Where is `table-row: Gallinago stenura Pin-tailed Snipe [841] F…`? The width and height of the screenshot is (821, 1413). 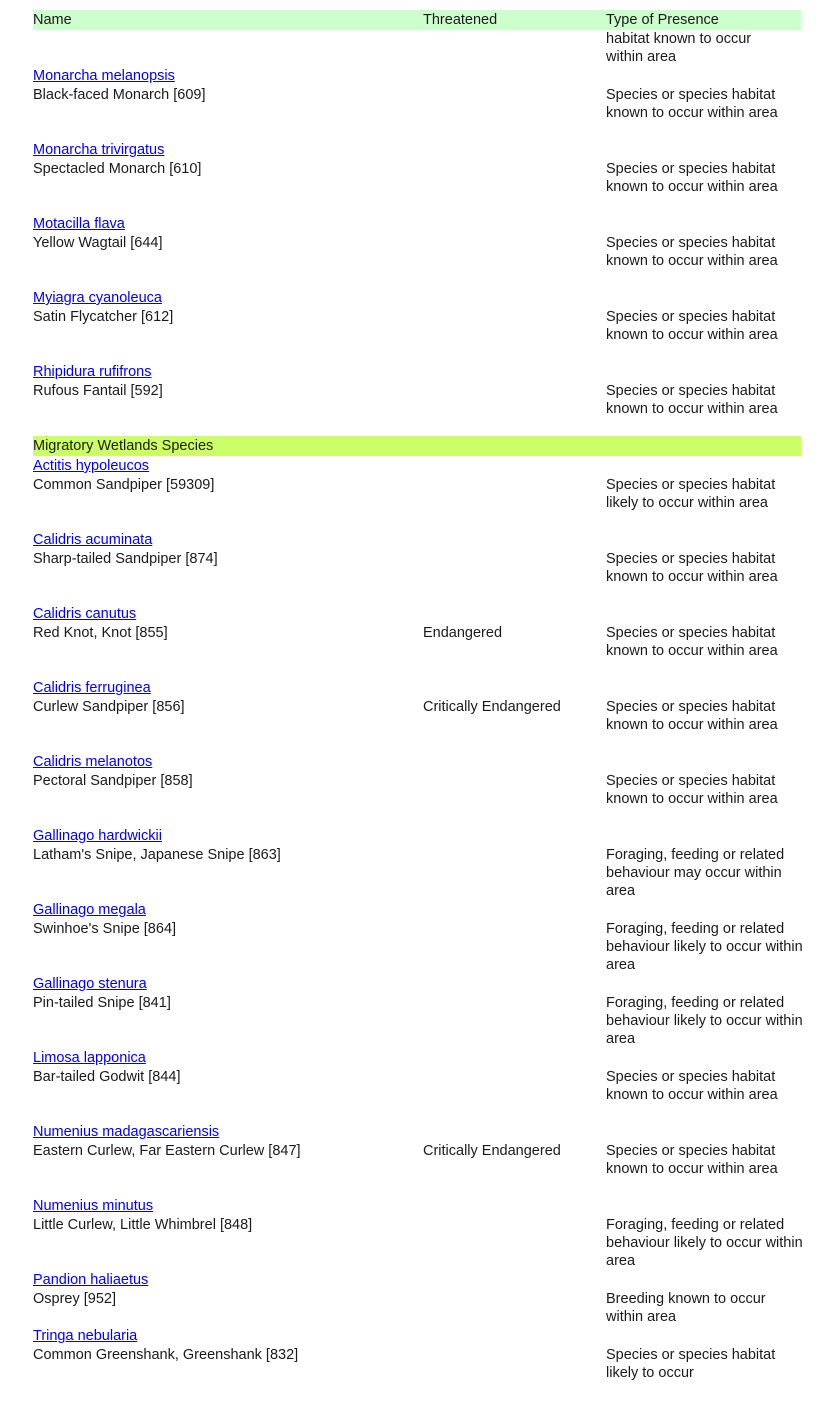
table-row: Gallinago stenura Pin-tailed Snipe [841] F… is located at coordinates (418, 1011).